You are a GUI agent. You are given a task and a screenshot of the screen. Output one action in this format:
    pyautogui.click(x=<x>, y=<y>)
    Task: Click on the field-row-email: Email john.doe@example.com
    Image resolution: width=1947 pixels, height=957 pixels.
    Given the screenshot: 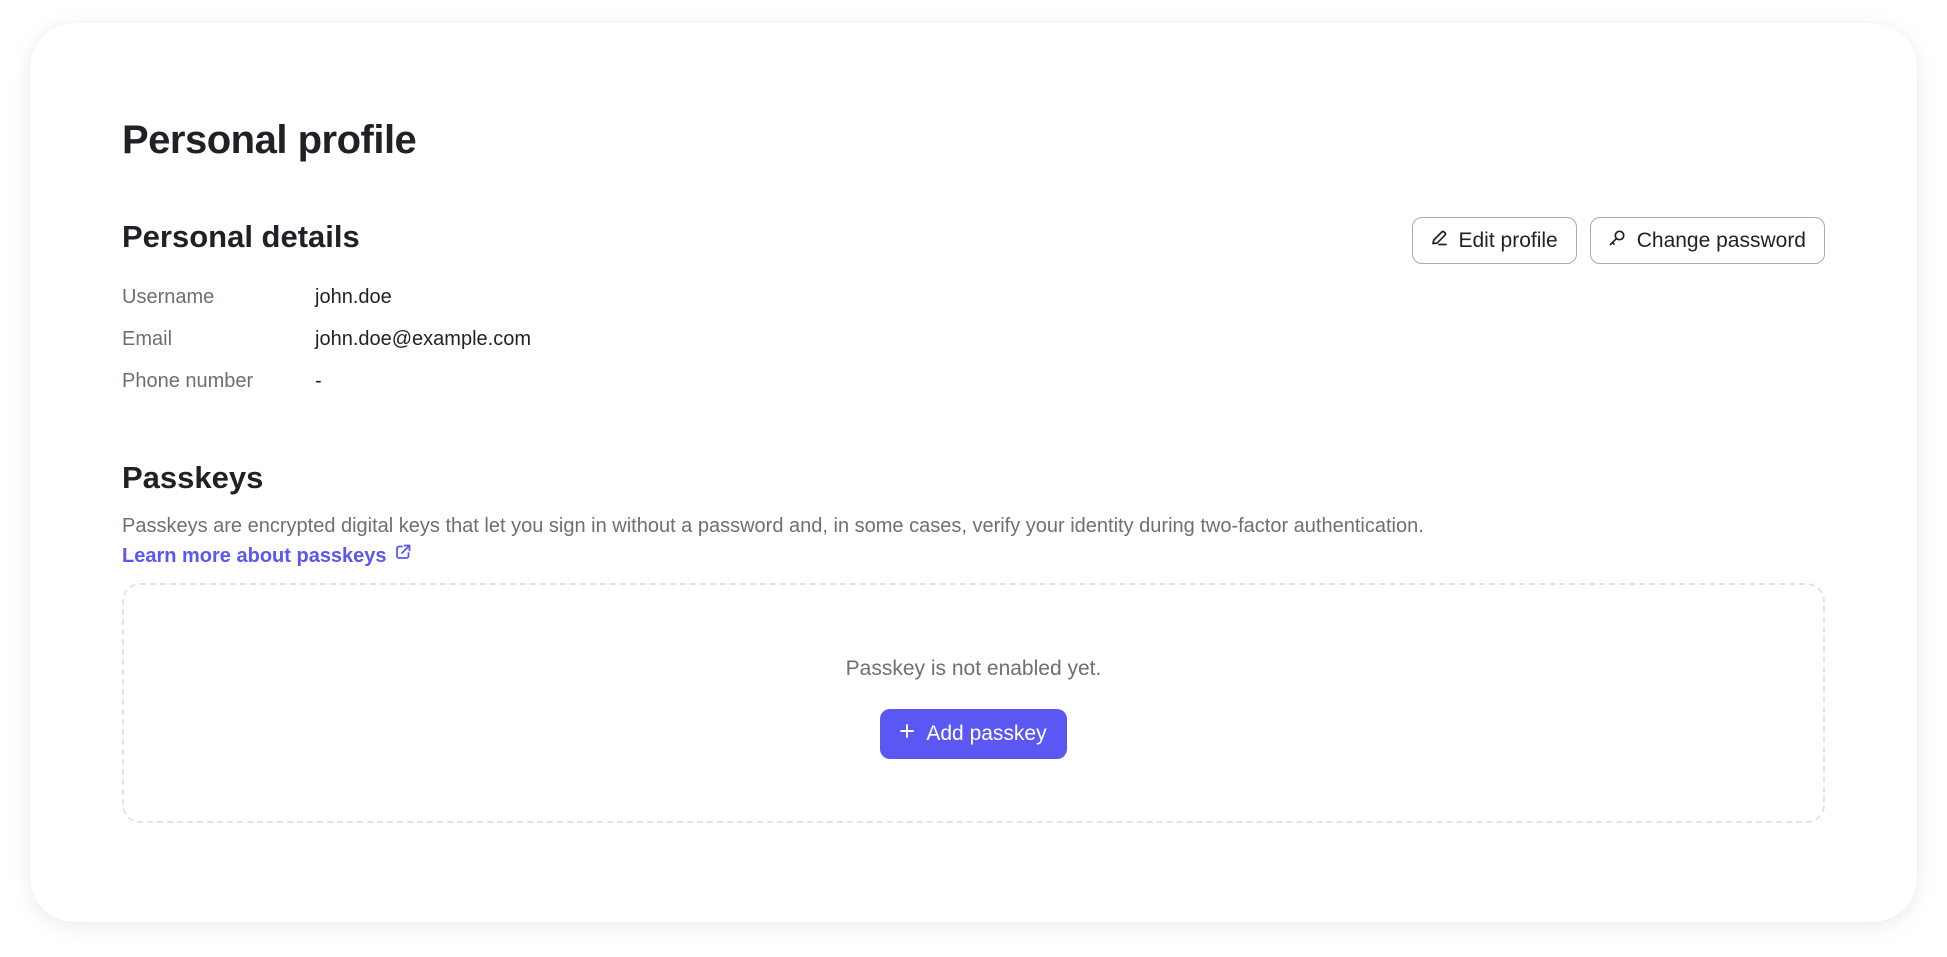 What is the action you would take?
    pyautogui.click(x=973, y=339)
    